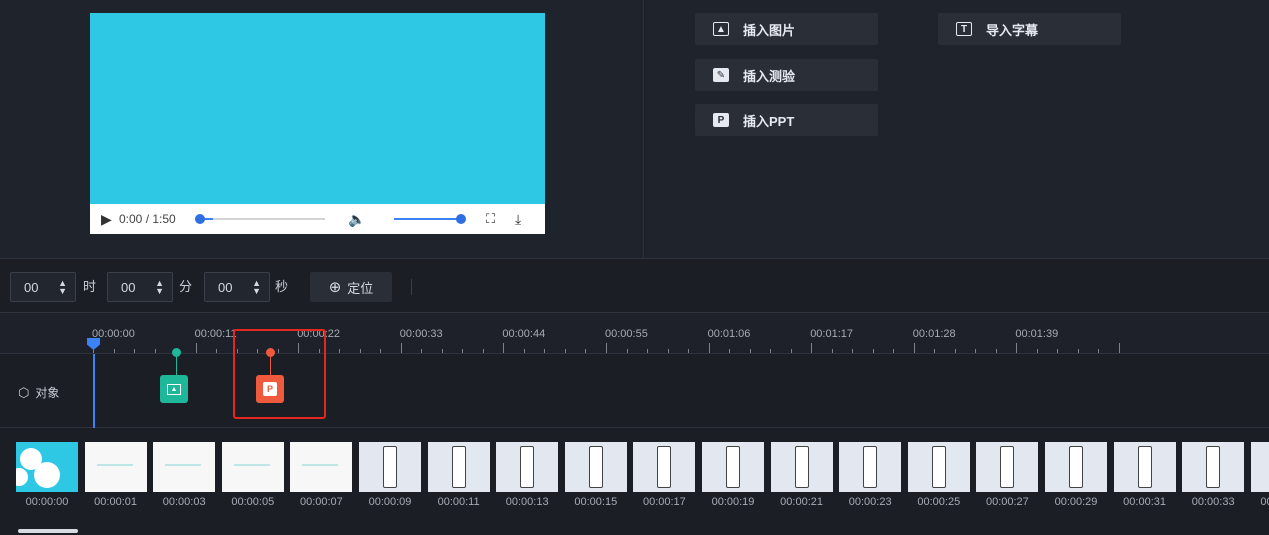 This screenshot has width=1269, height=535. I want to click on minutes-unit: 分, so click(186, 286).